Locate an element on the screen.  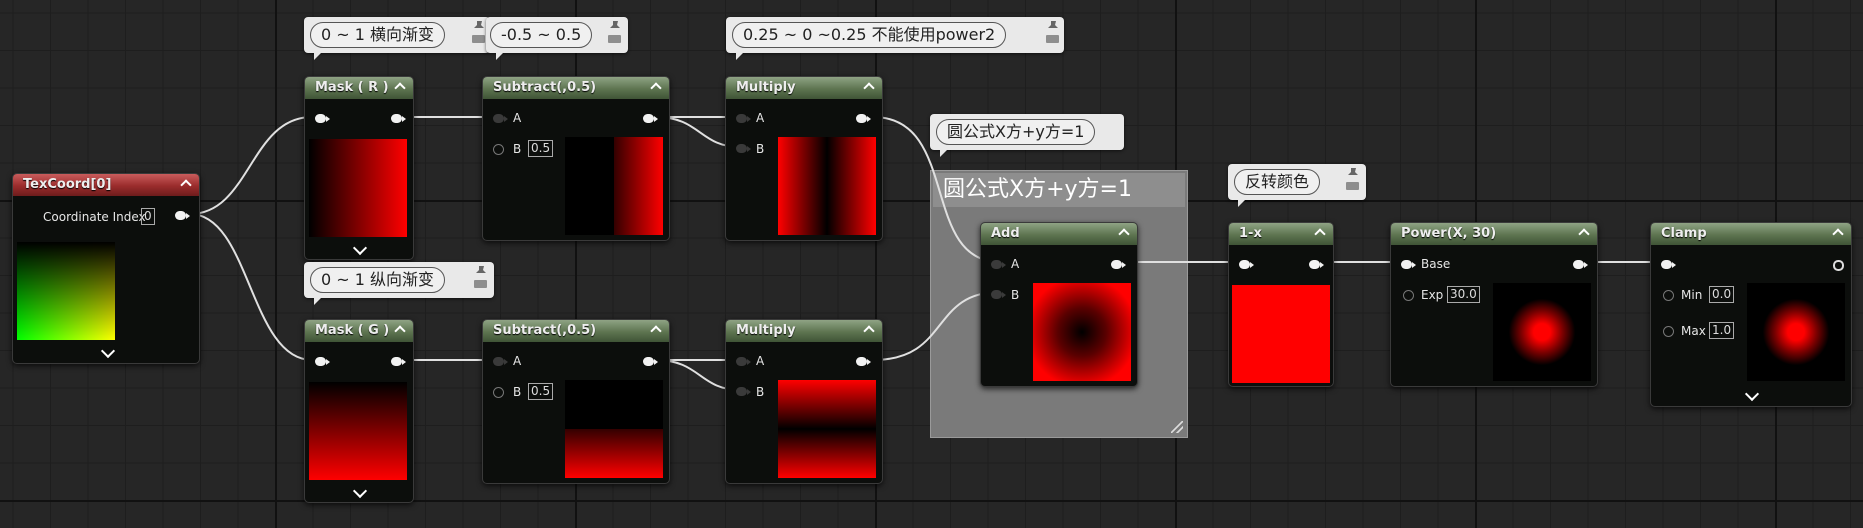
node-one-minus: 1-x is located at coordinates (1281, 304).